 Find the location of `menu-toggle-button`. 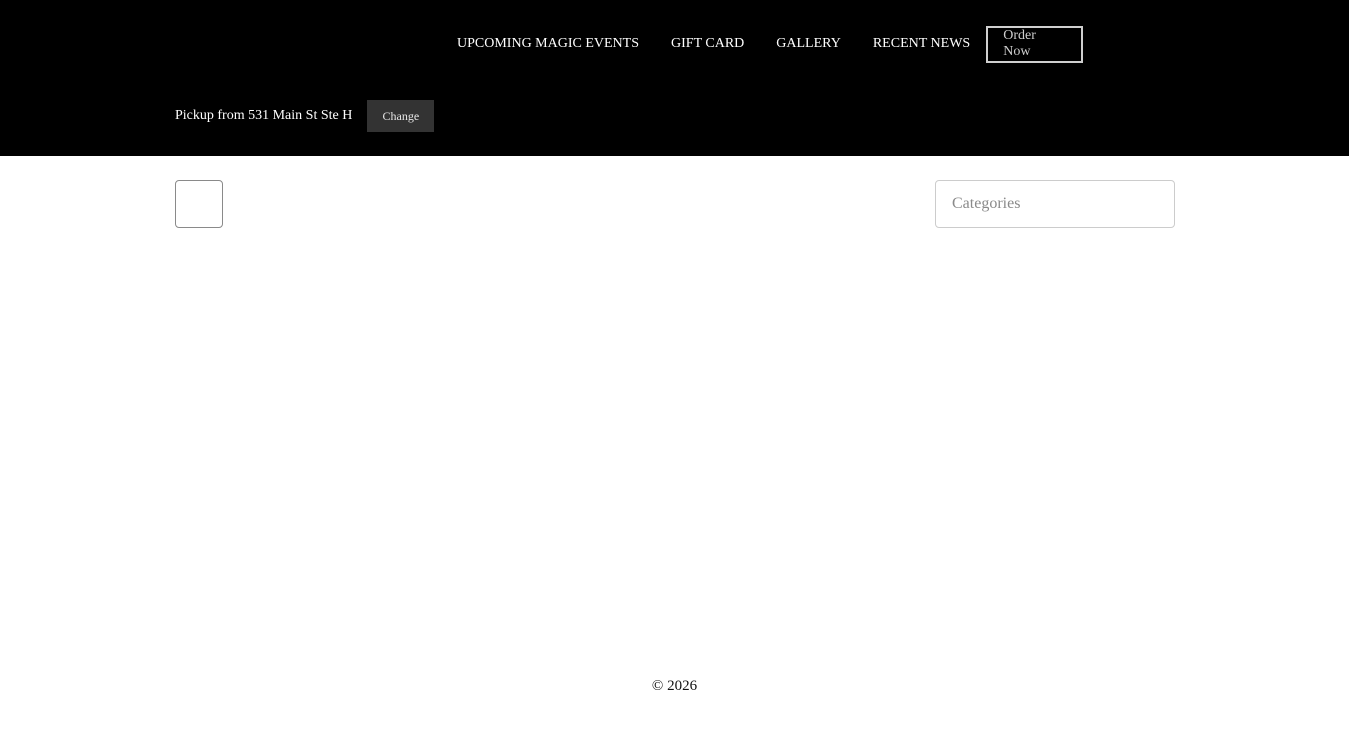

menu-toggle-button is located at coordinates (199, 204).